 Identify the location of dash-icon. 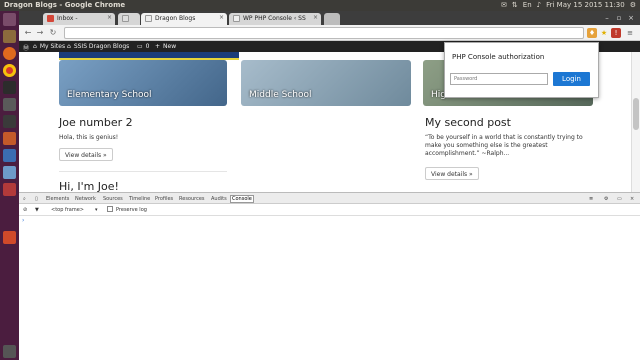
(9, 19).